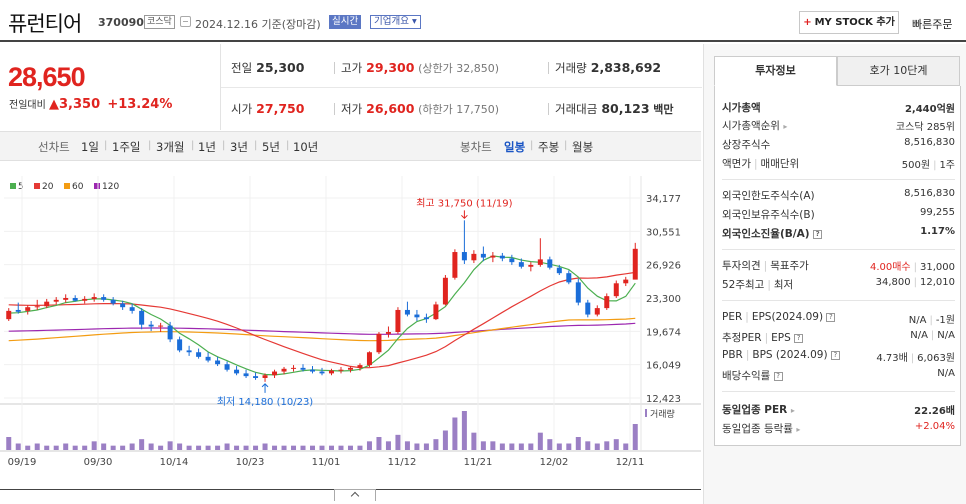 The image size is (966, 504). I want to click on candle-daily: 일봉, so click(514, 147).